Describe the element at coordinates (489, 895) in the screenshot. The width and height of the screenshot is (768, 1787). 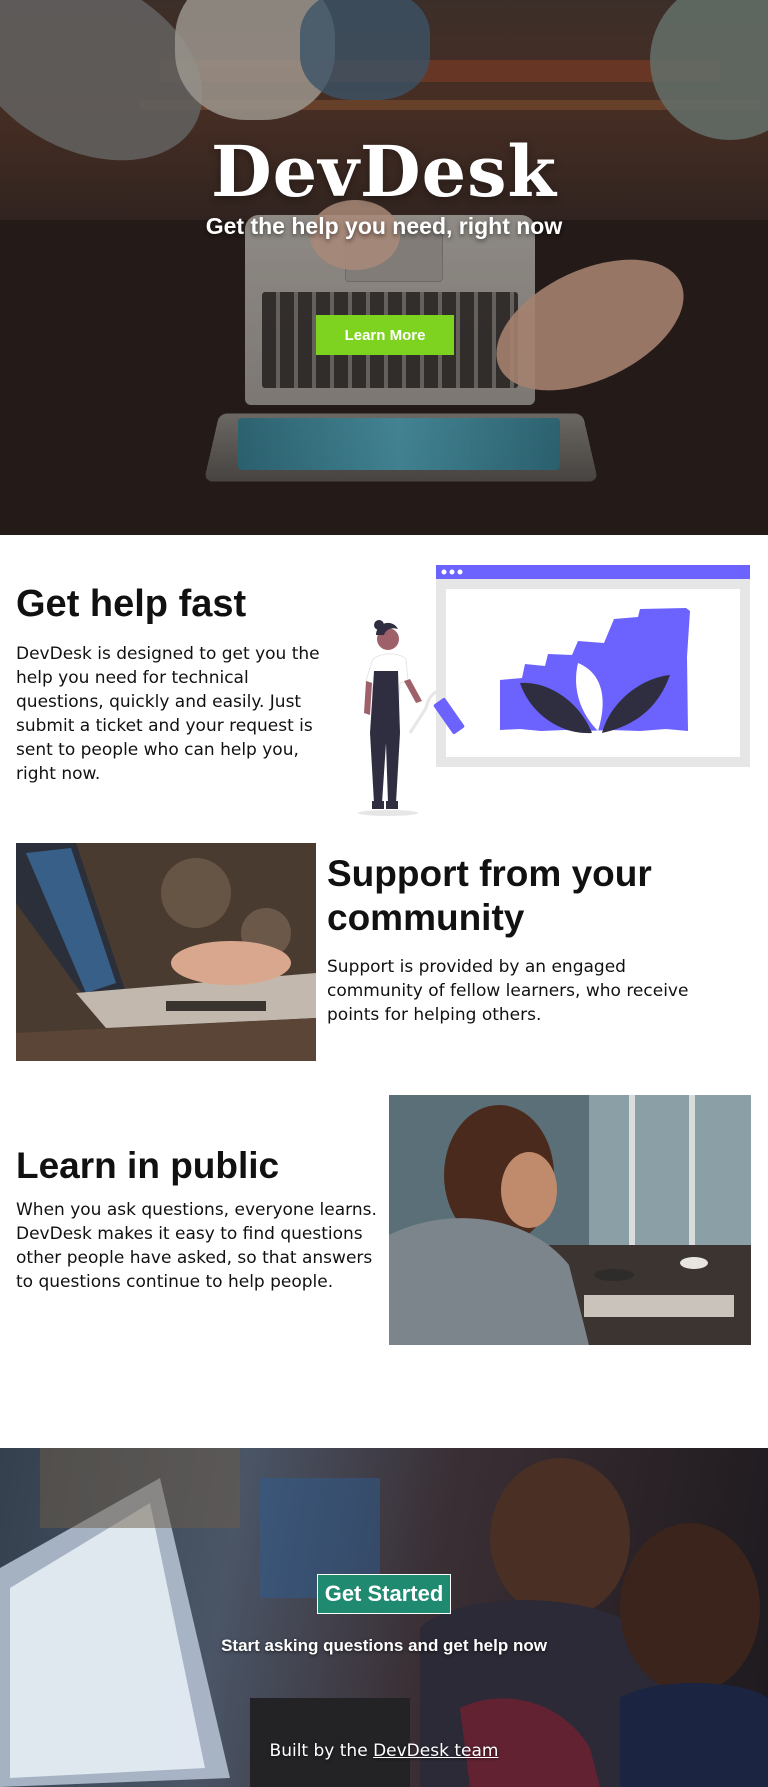
I see `feature-title-community: Support from your community` at that location.